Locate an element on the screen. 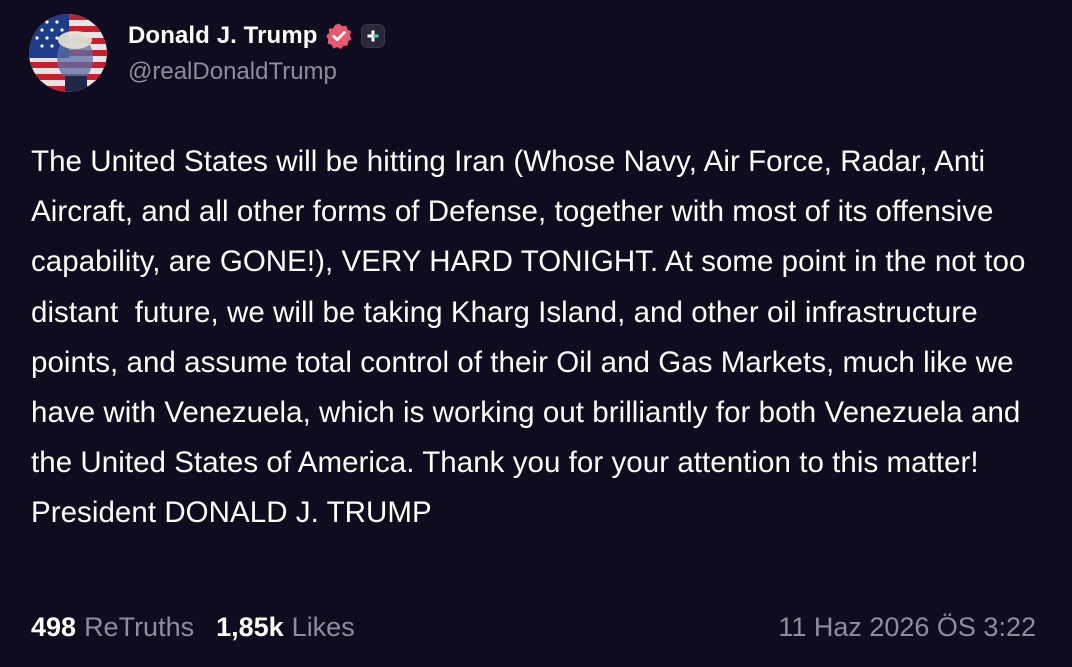 This screenshot has height=667, width=1072. verified-badge-icon is located at coordinates (339, 36).